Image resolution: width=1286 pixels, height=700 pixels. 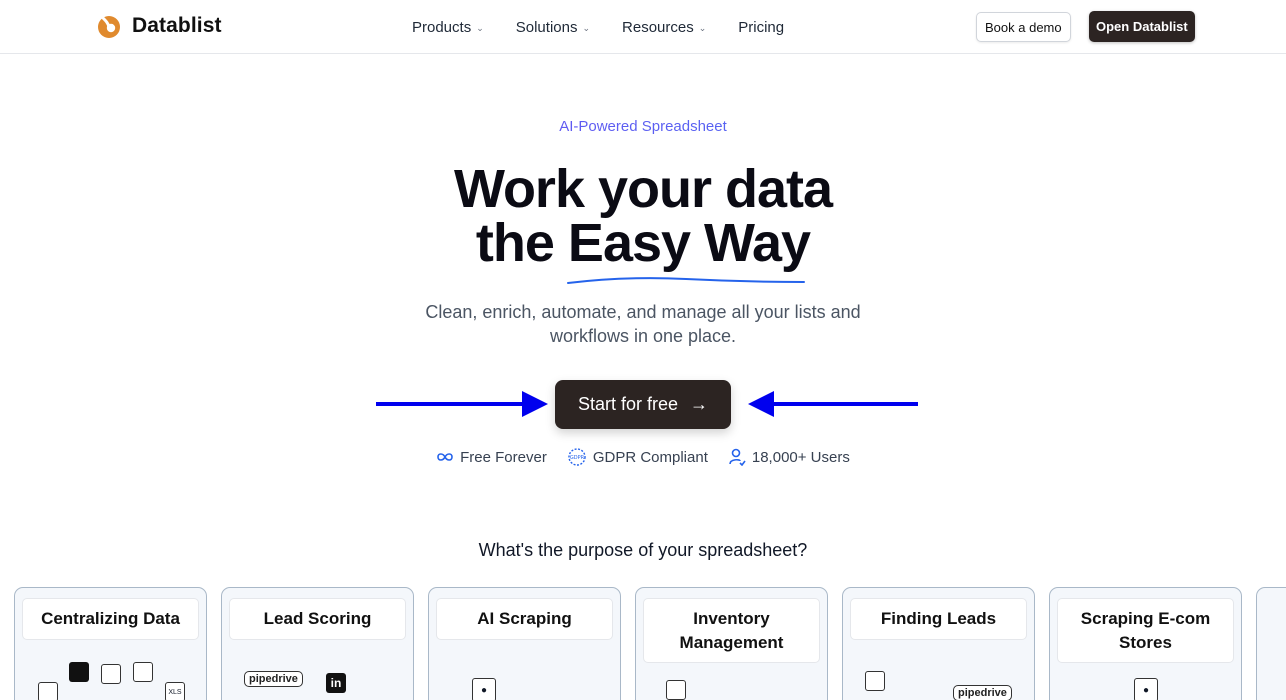 What do you see at coordinates (737, 457) in the screenshot?
I see `users-icon` at bounding box center [737, 457].